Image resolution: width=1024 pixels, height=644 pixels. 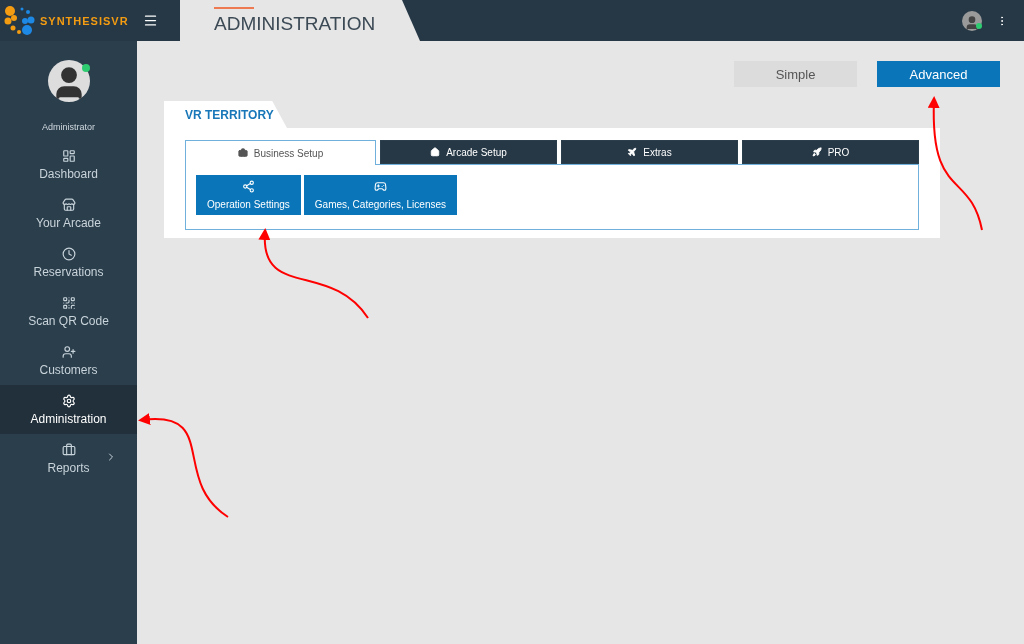 I want to click on tab: Extras, so click(x=649, y=152).